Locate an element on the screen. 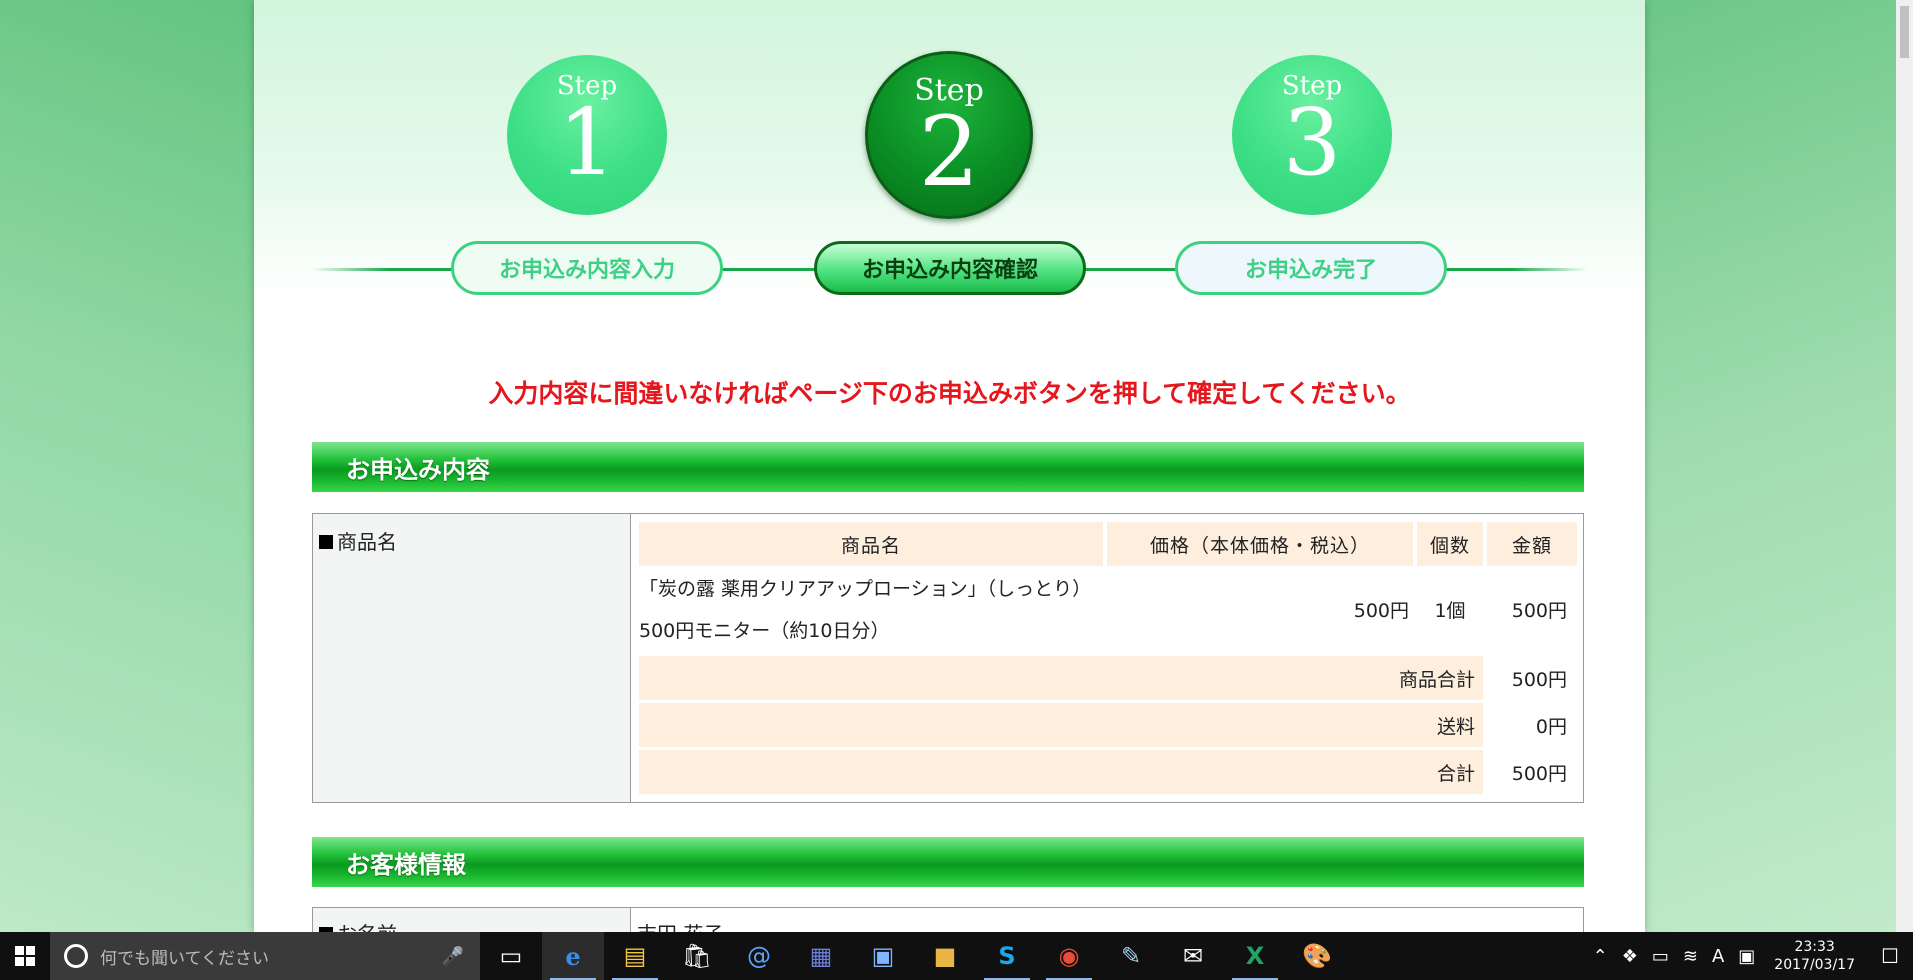 This screenshot has height=980, width=1913. paint-app-icon: ■ is located at coordinates (945, 956).